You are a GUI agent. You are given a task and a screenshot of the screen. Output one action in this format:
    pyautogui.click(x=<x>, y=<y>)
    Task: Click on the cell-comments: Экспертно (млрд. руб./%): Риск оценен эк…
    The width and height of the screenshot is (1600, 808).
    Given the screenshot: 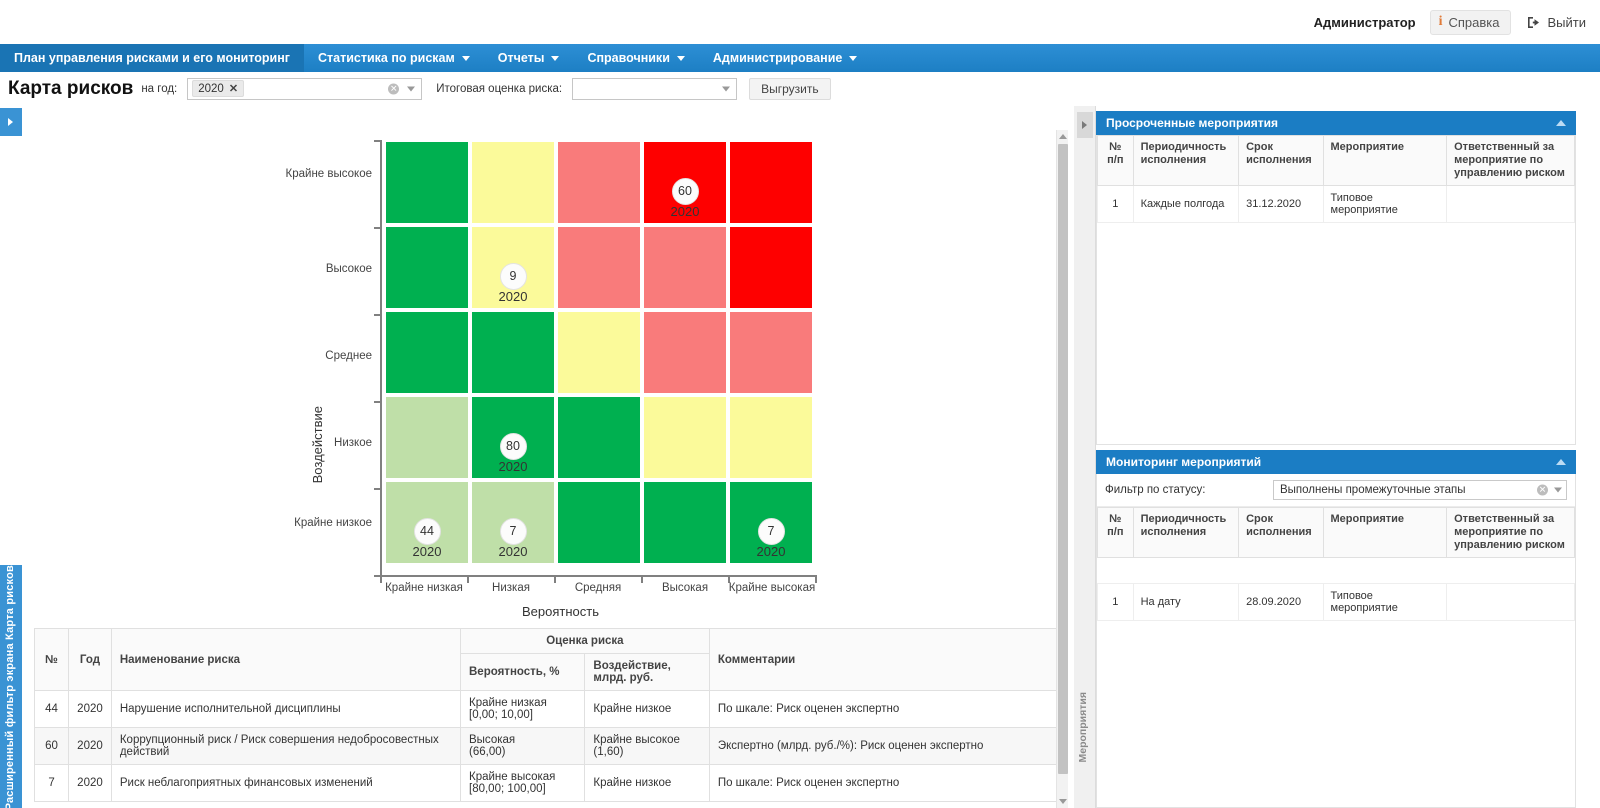 What is the action you would take?
    pyautogui.click(x=882, y=746)
    